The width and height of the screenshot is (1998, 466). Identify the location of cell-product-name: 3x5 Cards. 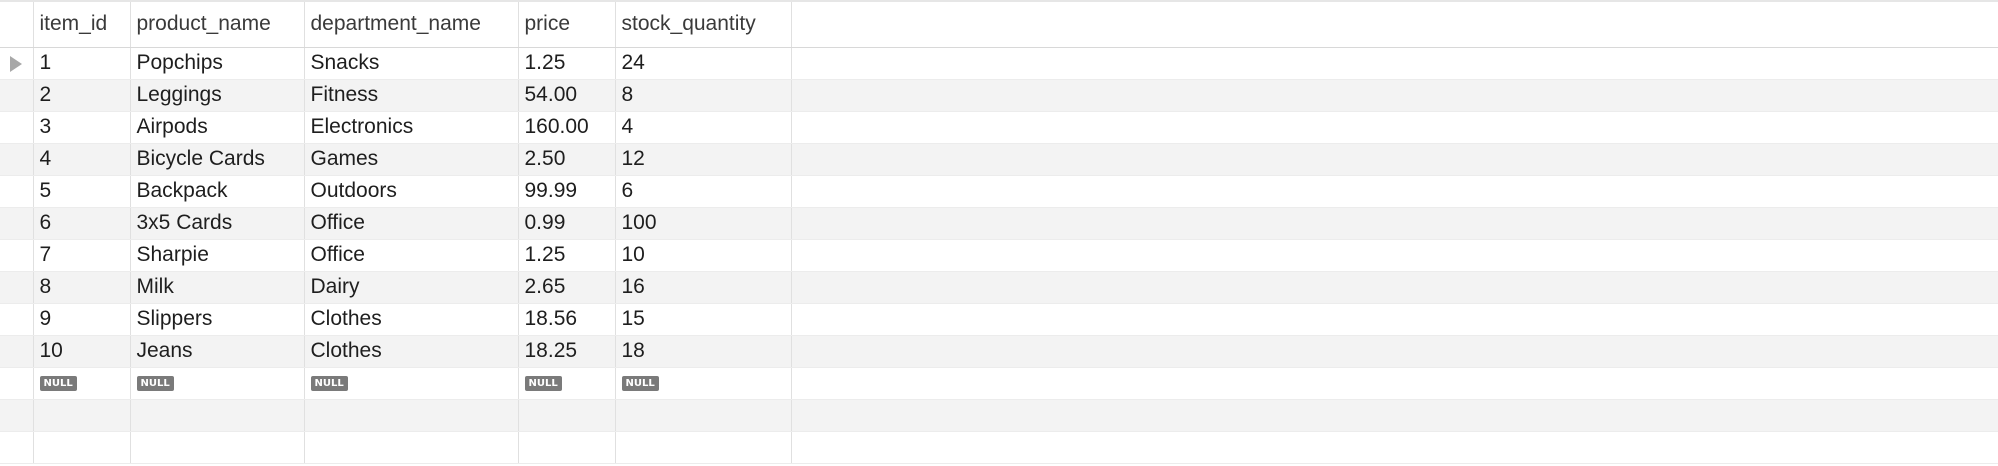
(217, 223).